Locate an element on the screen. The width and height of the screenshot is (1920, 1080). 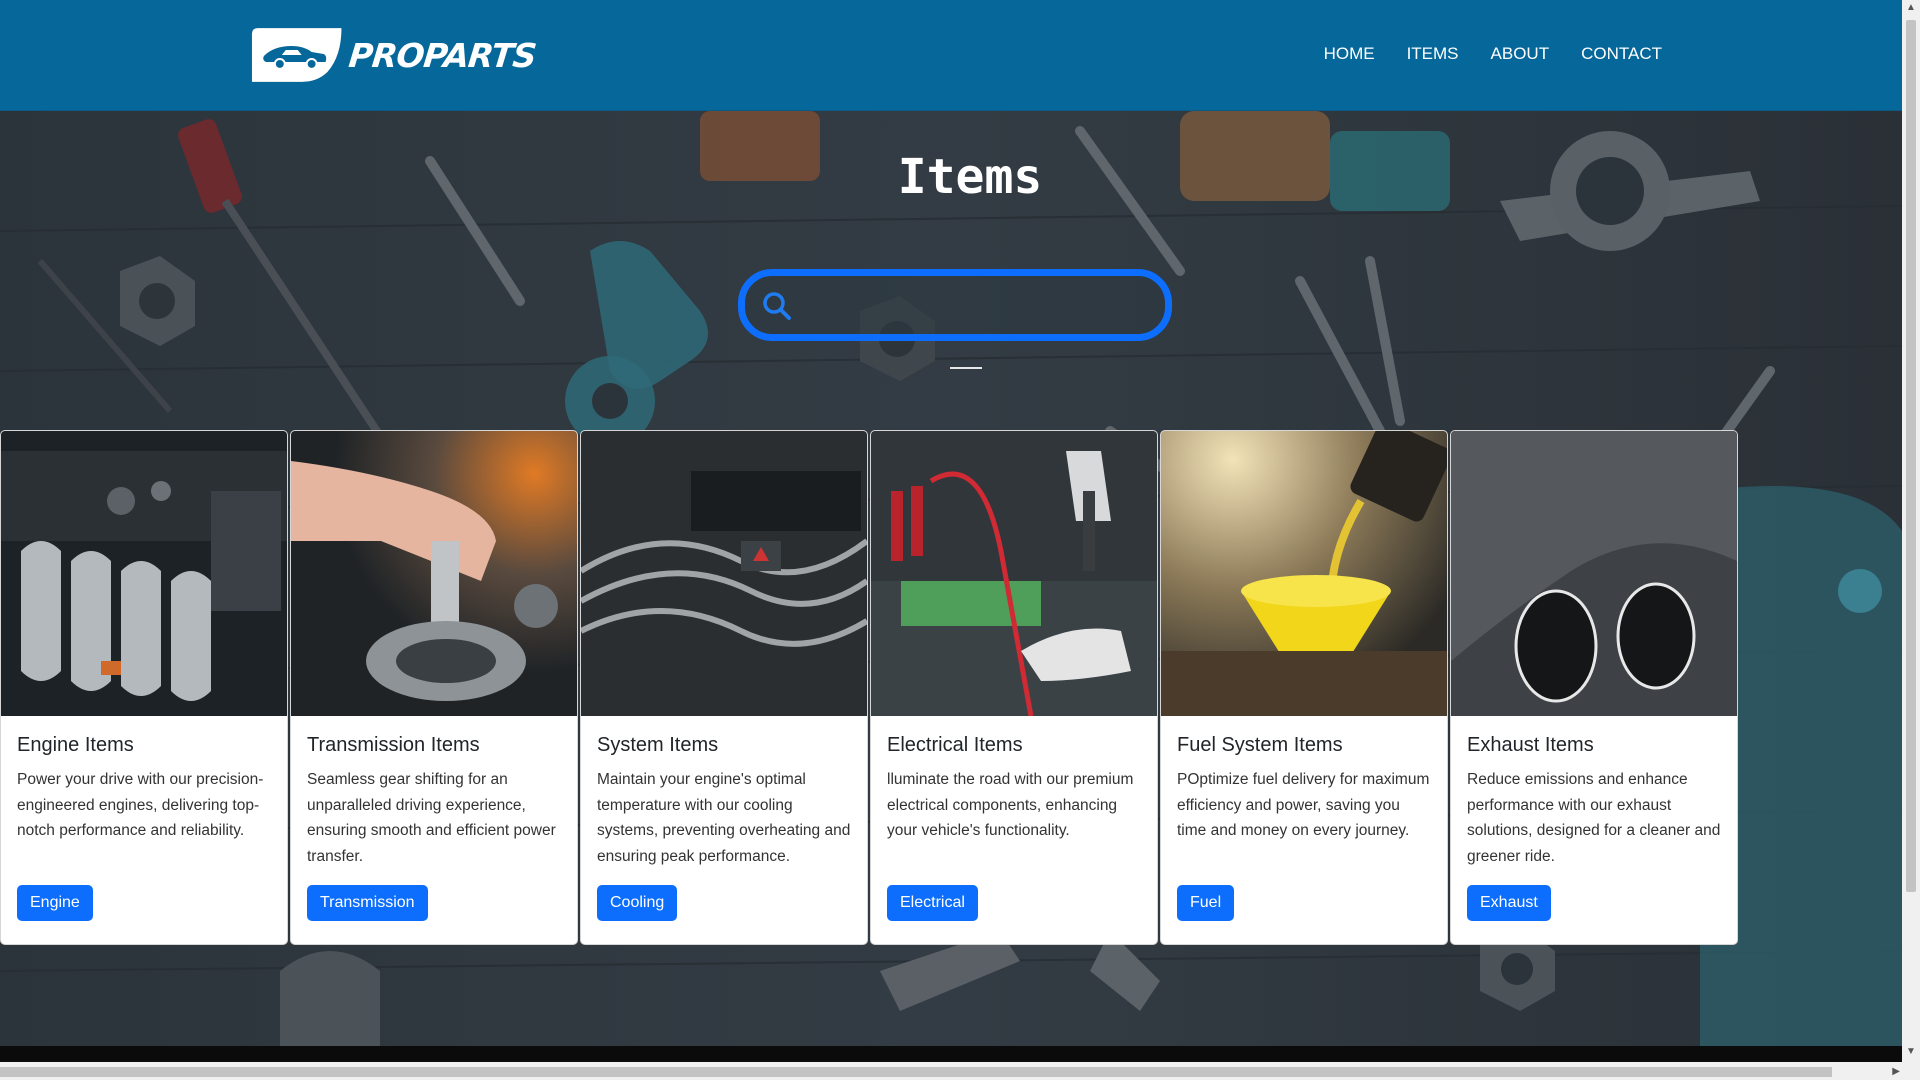
fuel-button: Fuel is located at coordinates (1206, 903).